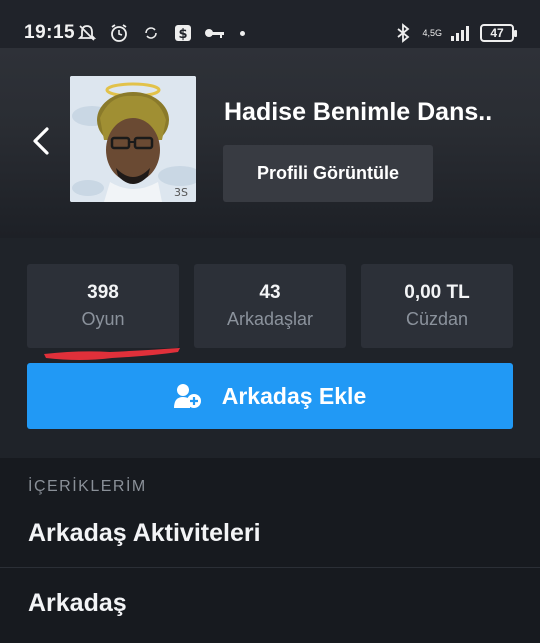 The height and width of the screenshot is (643, 540). Describe the element at coordinates (119, 33) in the screenshot. I see `alarm-icon` at that location.